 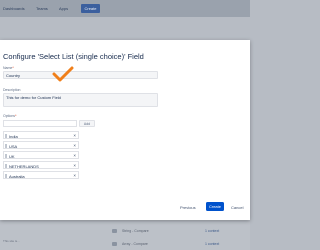 I want to click on nav-dashboards: Dashboards, so click(x=14, y=8).